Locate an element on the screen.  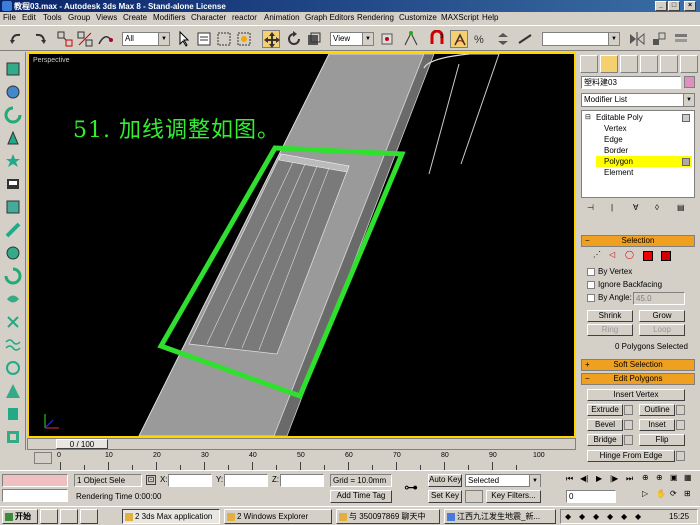
selection-filter-dropdown: All ▼ is located at coordinates (146, 39).